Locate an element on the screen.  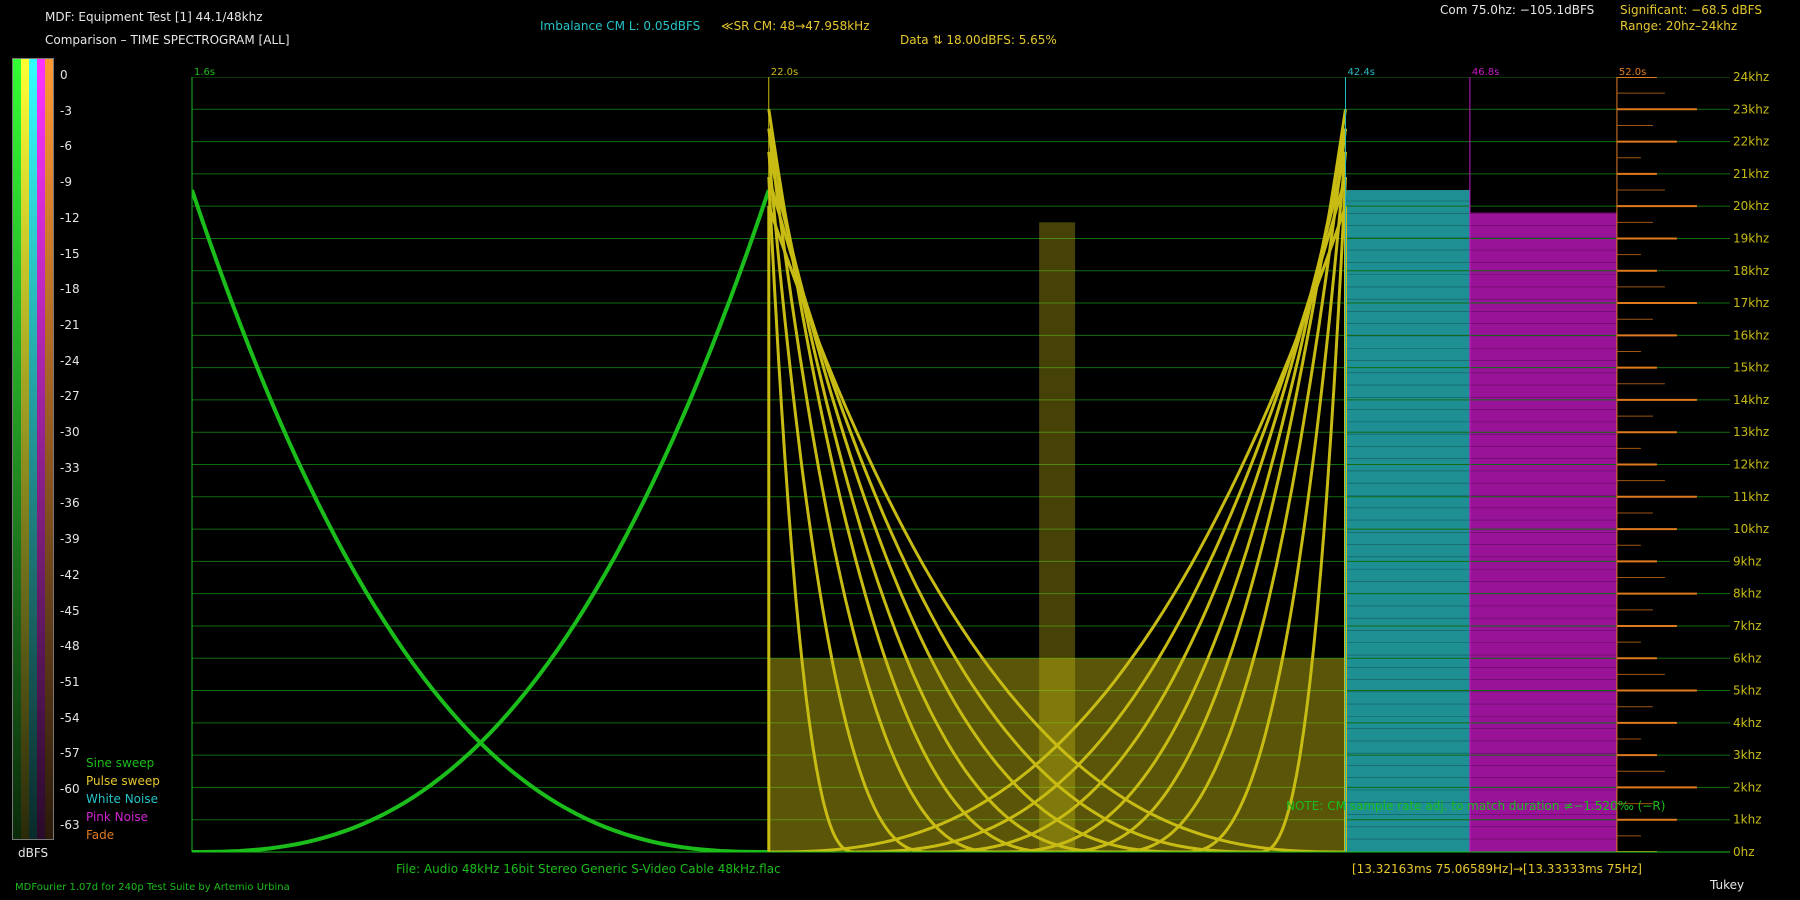
dbfs-tick-label: -54 is located at coordinates (70, 717).